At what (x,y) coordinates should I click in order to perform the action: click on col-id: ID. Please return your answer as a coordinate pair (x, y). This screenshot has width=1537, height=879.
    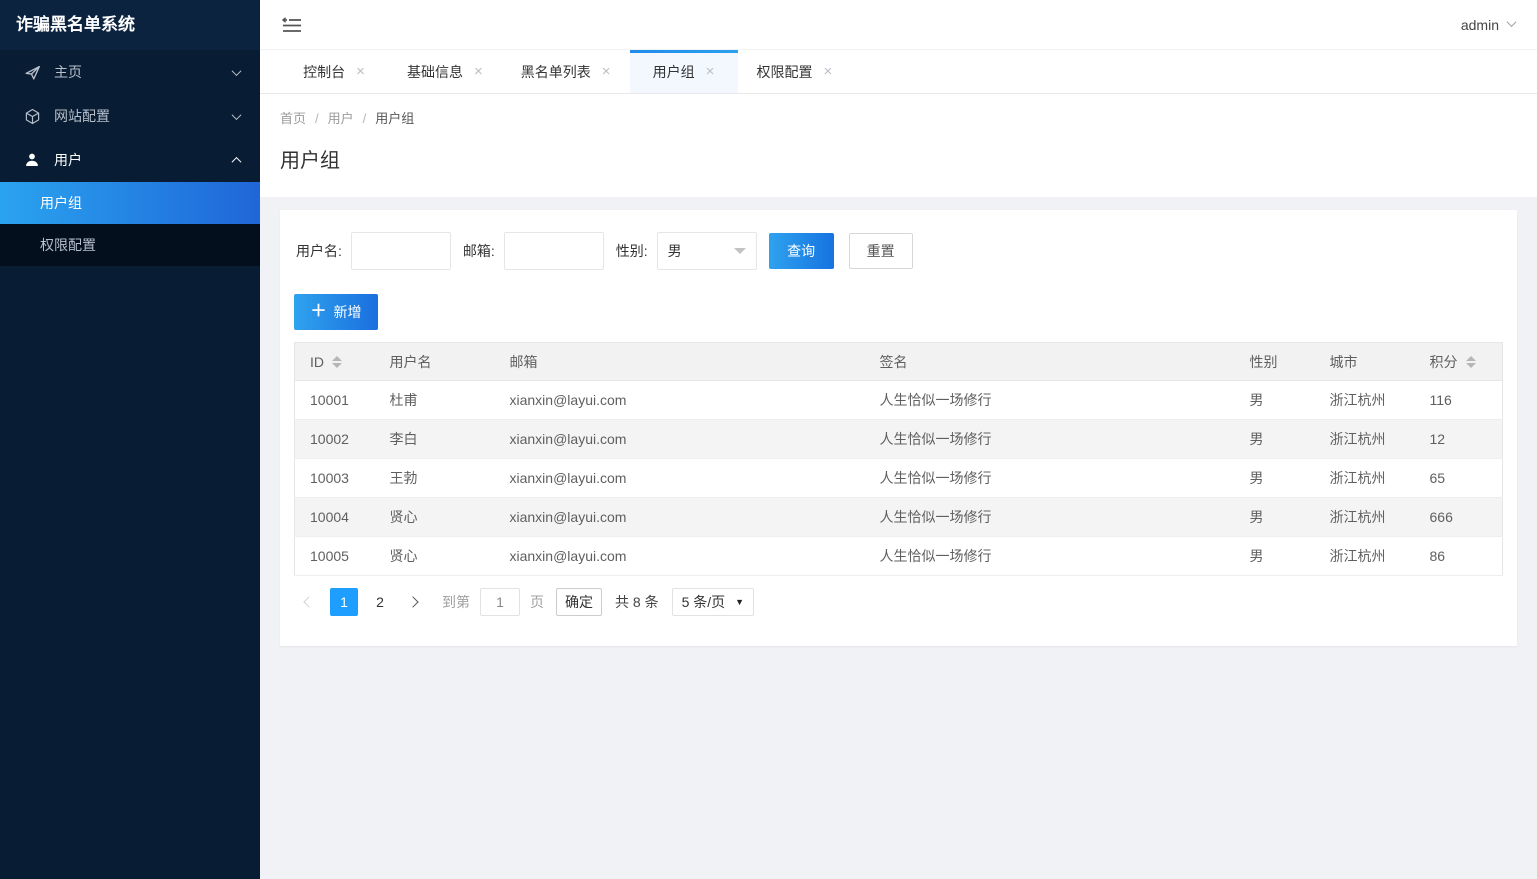
    Looking at the image, I should click on (334, 361).